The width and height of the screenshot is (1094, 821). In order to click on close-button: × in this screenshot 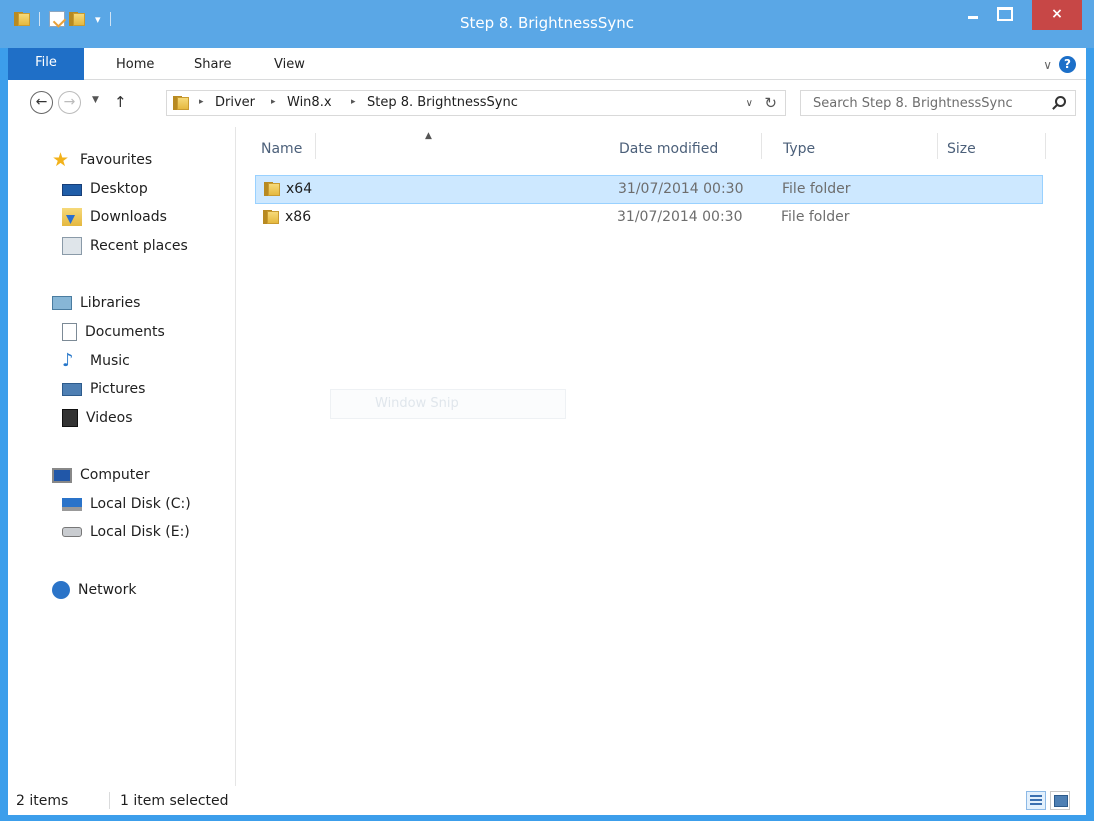, I will do `click(1057, 15)`.